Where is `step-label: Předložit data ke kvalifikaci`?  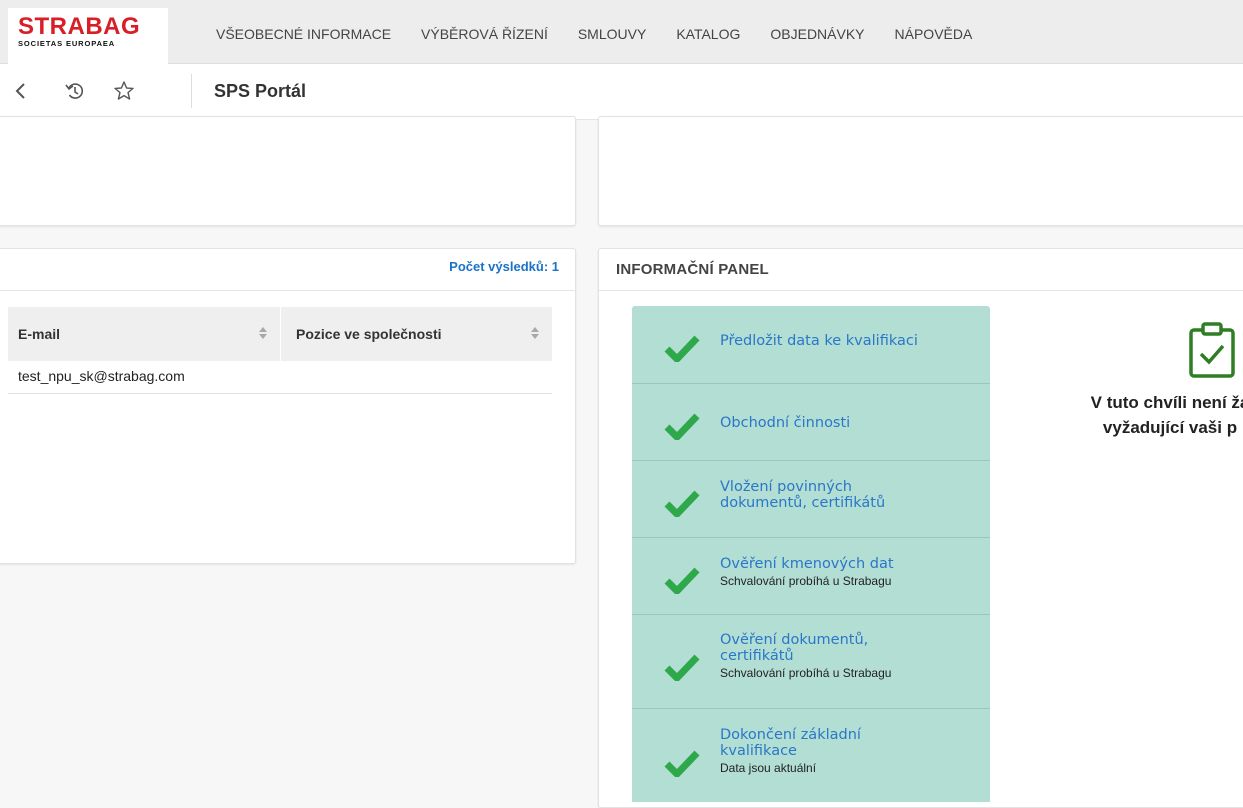
step-label: Předložit data ke kvalifikaci is located at coordinates (819, 341).